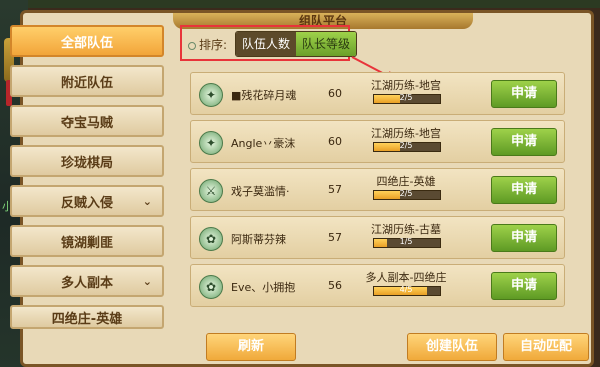 The image size is (600, 367). What do you see at coordinates (406, 229) in the screenshot?
I see `activity-name: 江湖历练-古墓` at bounding box center [406, 229].